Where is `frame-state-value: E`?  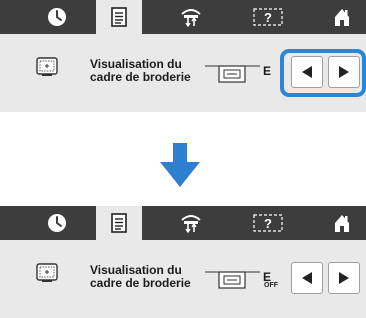
frame-state-value: E is located at coordinates (267, 71).